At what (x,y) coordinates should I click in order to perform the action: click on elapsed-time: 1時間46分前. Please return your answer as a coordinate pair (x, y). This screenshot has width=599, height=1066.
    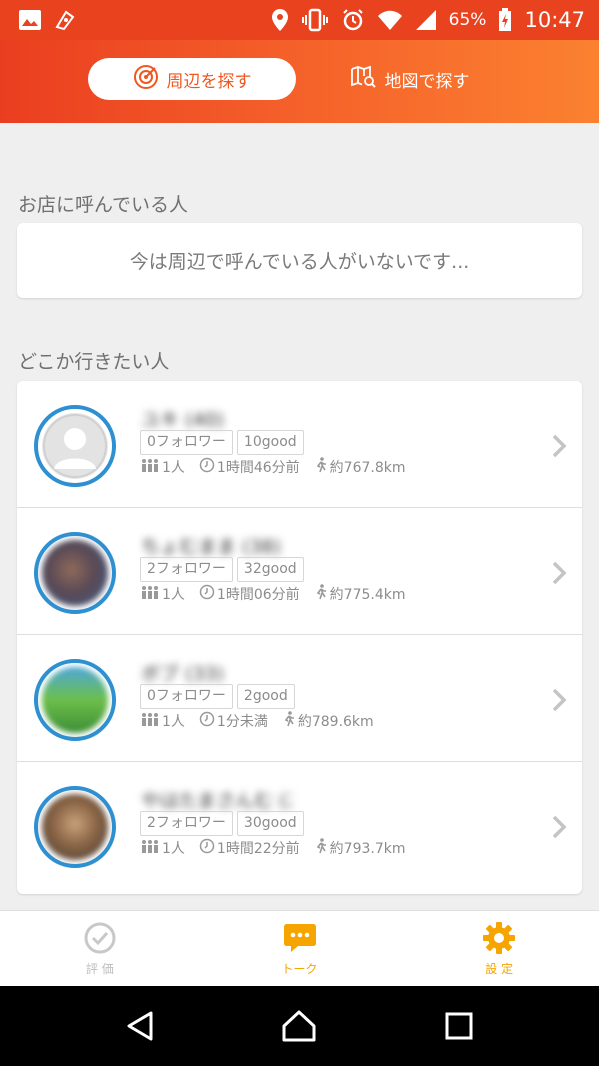
    Looking at the image, I should click on (258, 468).